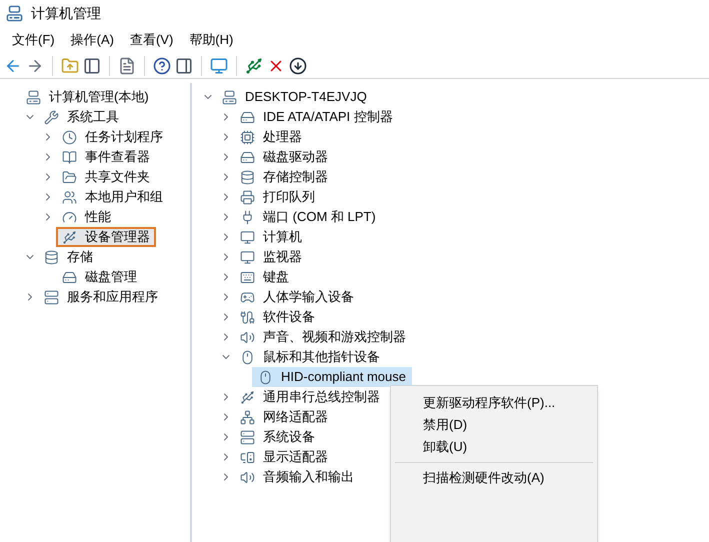  Describe the element at coordinates (69, 197) in the screenshot. I see `users-icon` at that location.